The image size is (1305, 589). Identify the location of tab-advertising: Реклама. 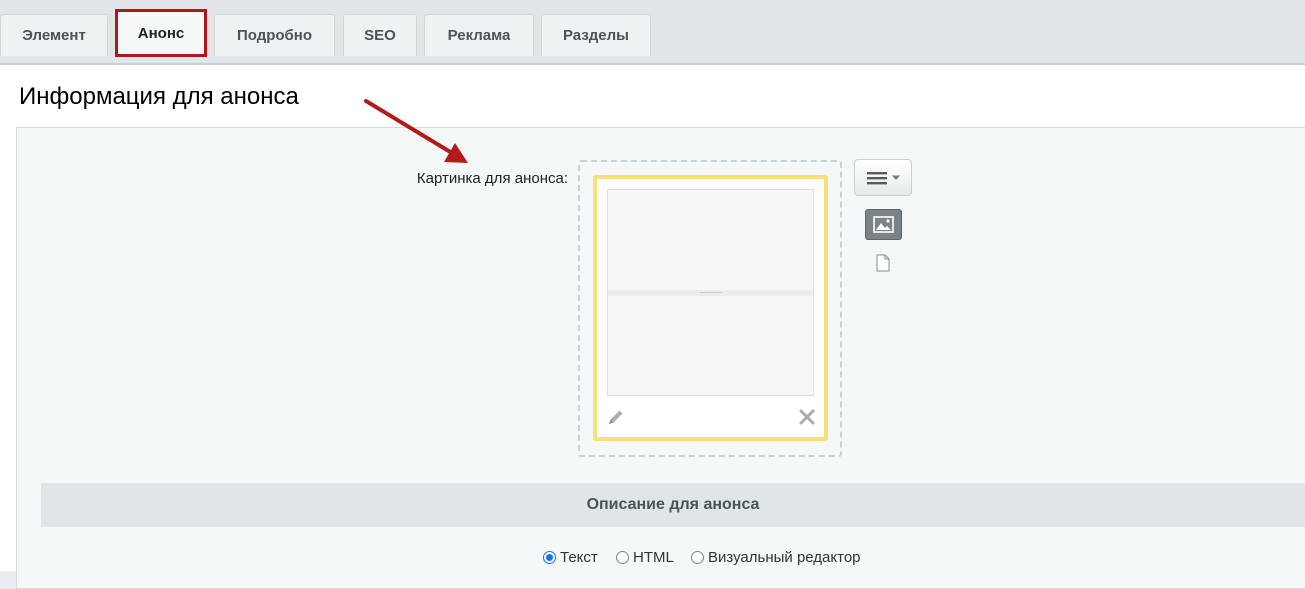
(479, 35).